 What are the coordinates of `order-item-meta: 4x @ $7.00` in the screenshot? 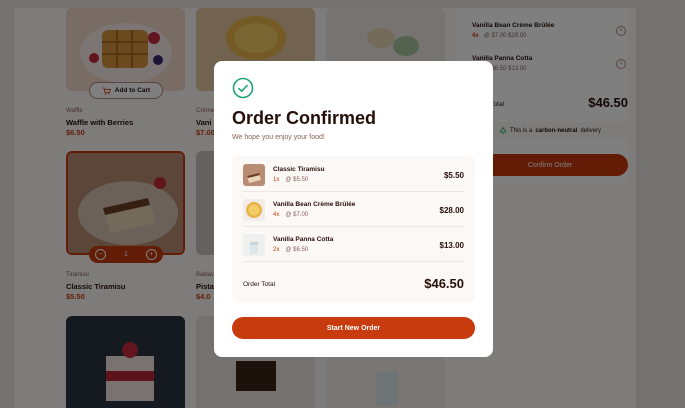 It's located at (290, 215).